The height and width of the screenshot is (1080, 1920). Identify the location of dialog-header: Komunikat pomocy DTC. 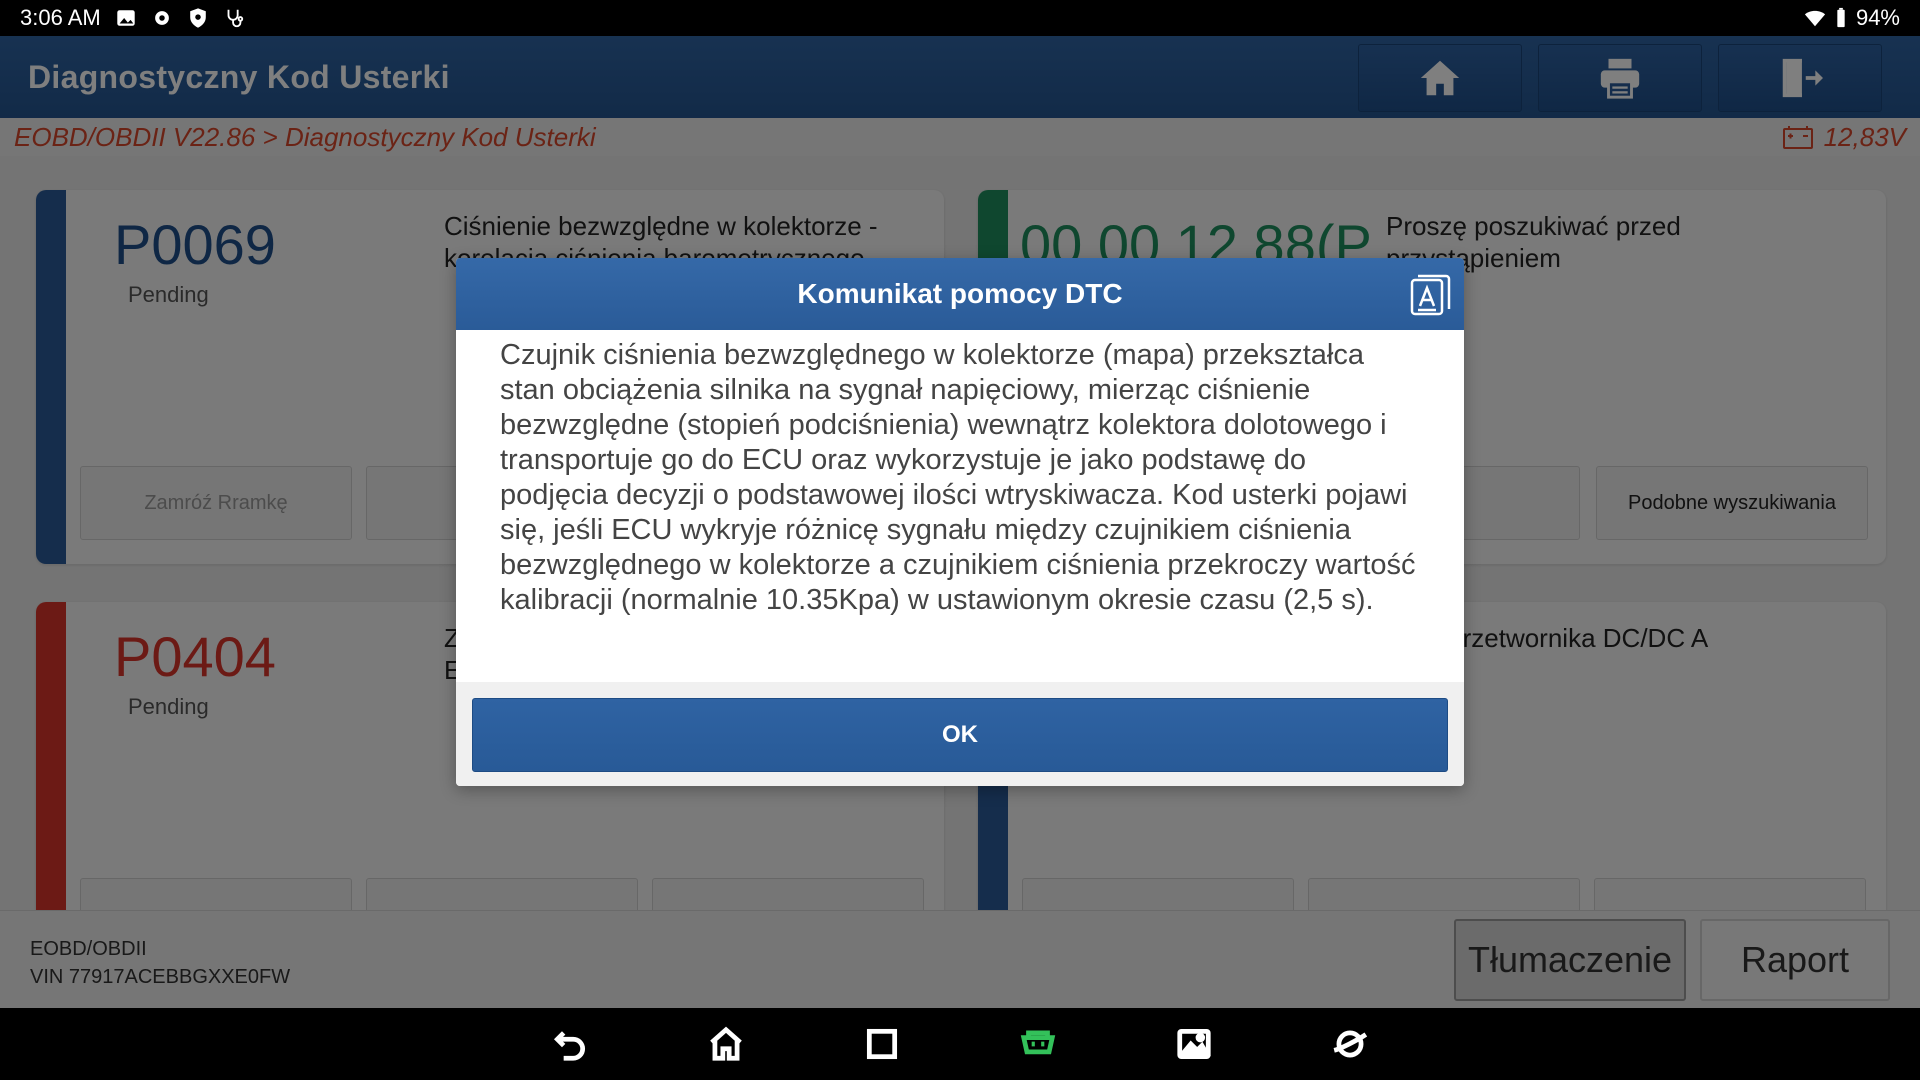
(960, 294).